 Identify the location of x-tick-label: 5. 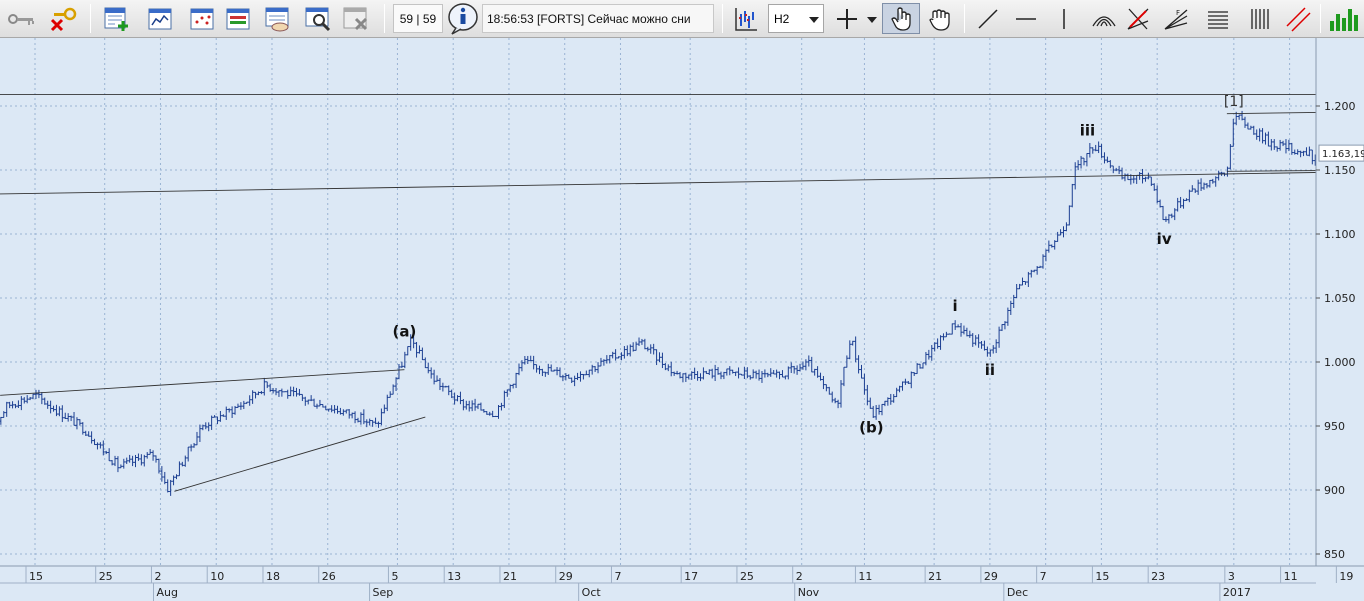
(394, 576).